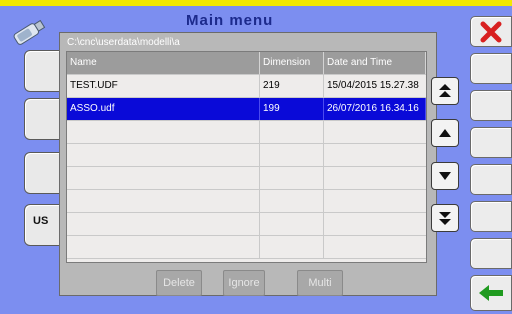 The width and height of the screenshot is (512, 314). I want to click on arrow-left-icon, so click(491, 293).